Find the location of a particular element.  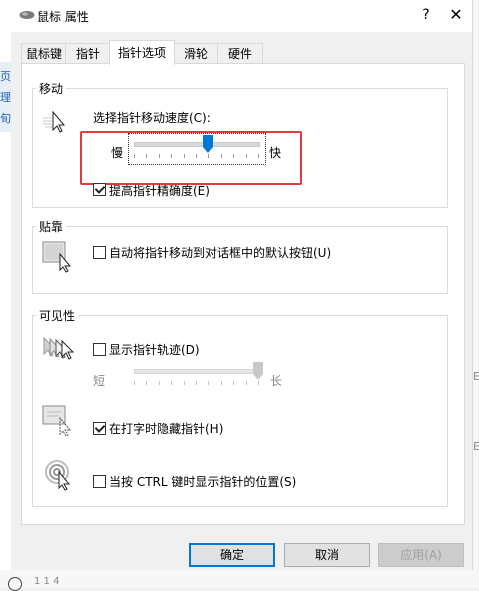

background-window-bottom is located at coordinates (239, 579).